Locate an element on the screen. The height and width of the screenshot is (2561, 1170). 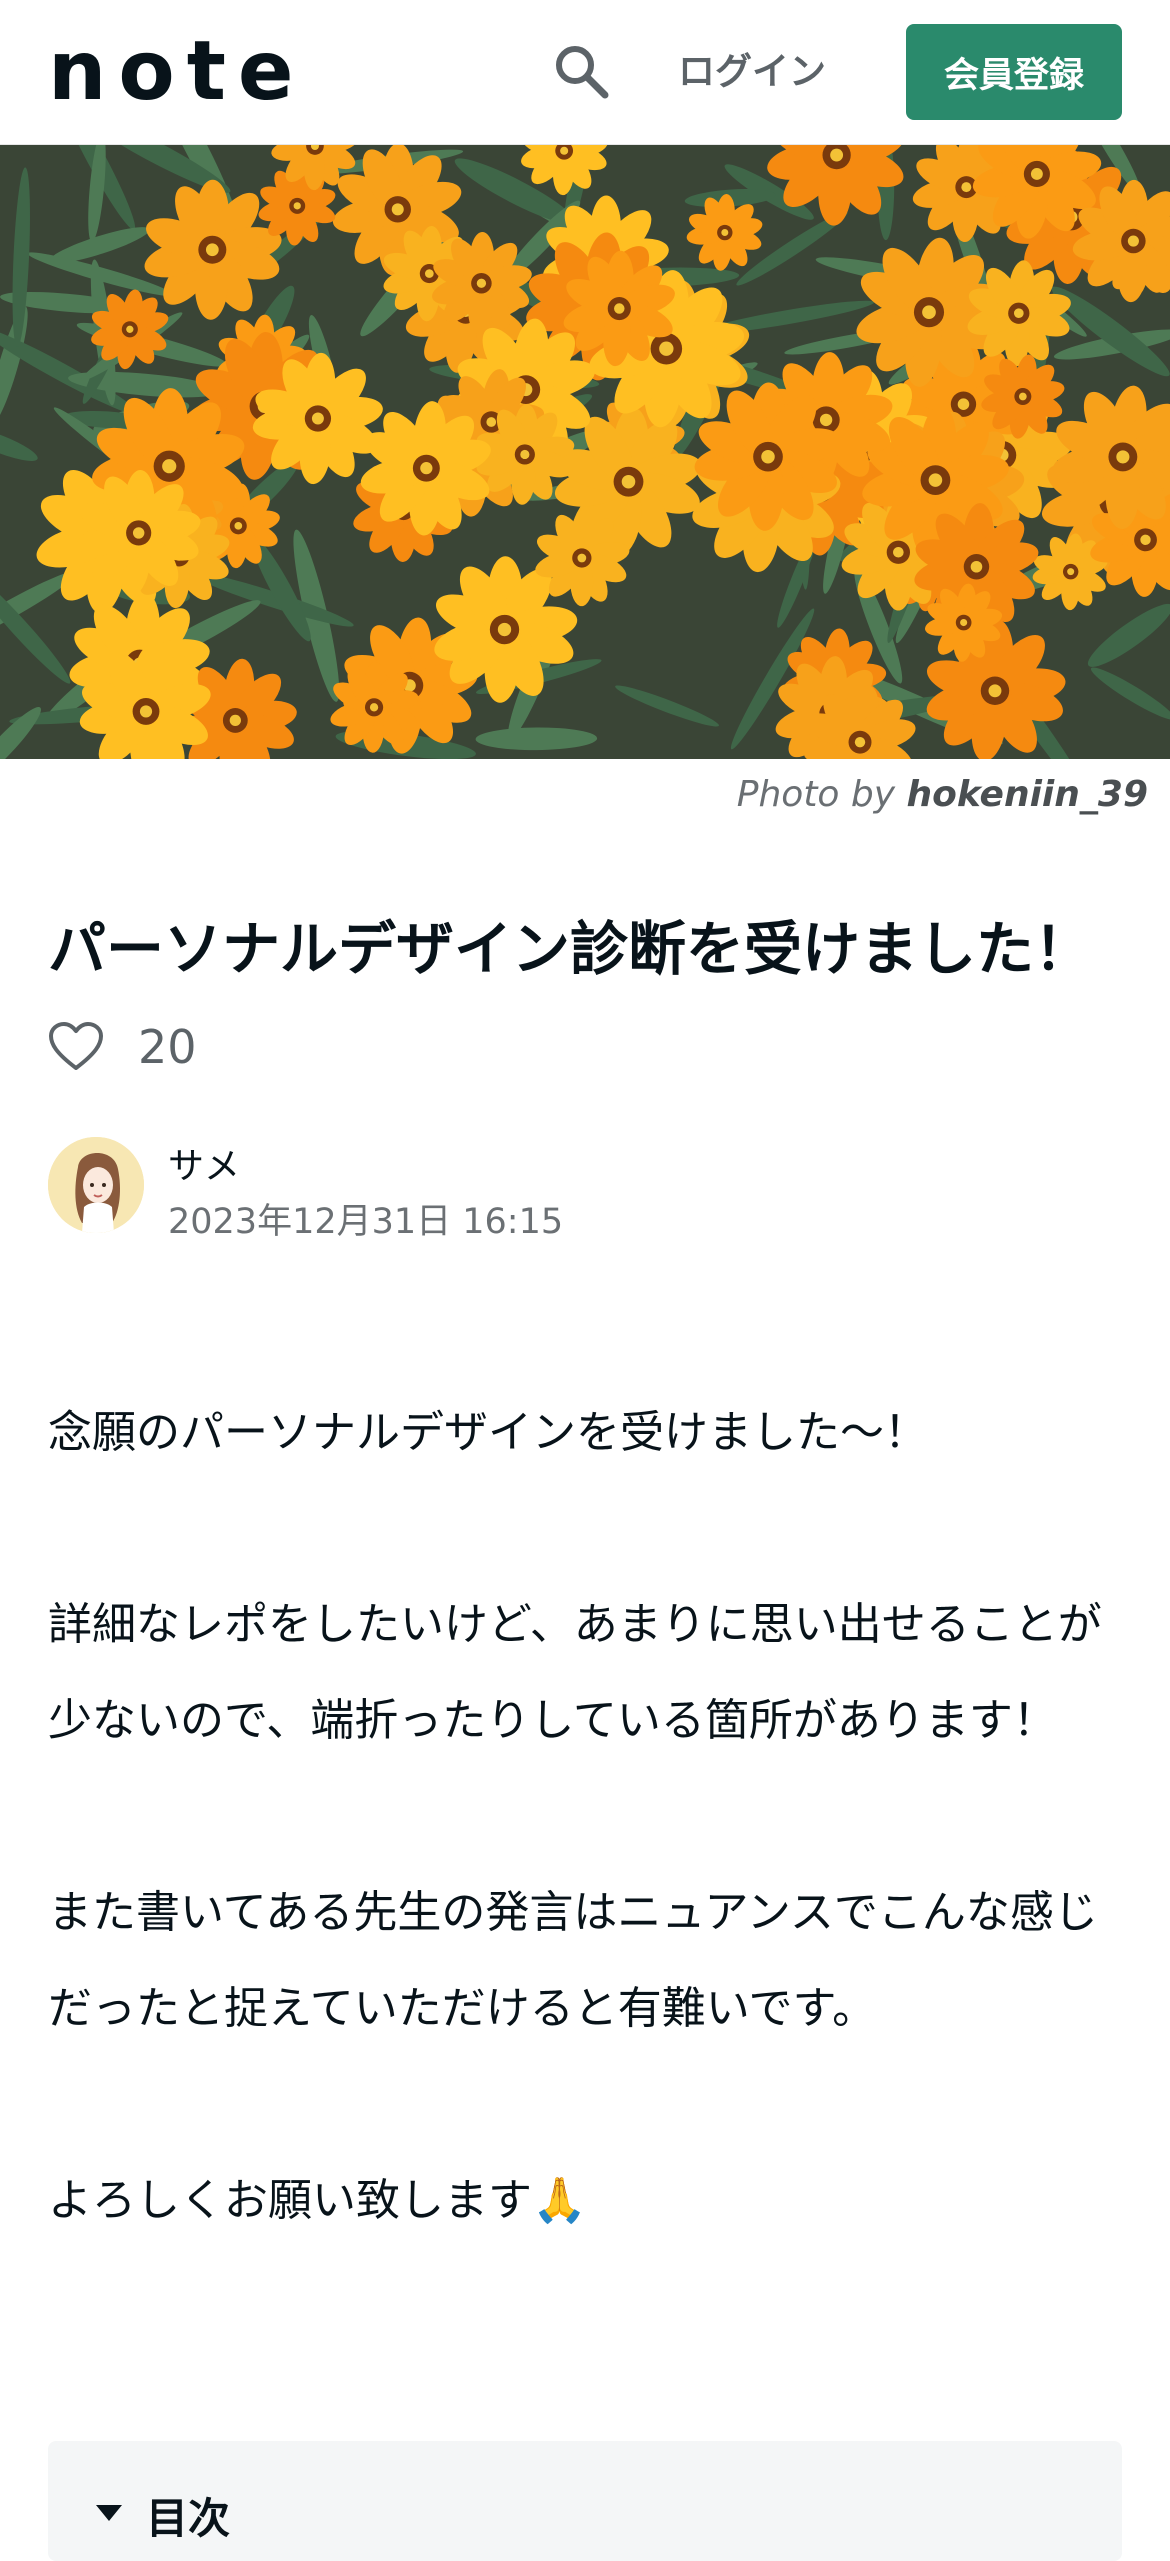
avatar-illustration is located at coordinates (96, 1185).